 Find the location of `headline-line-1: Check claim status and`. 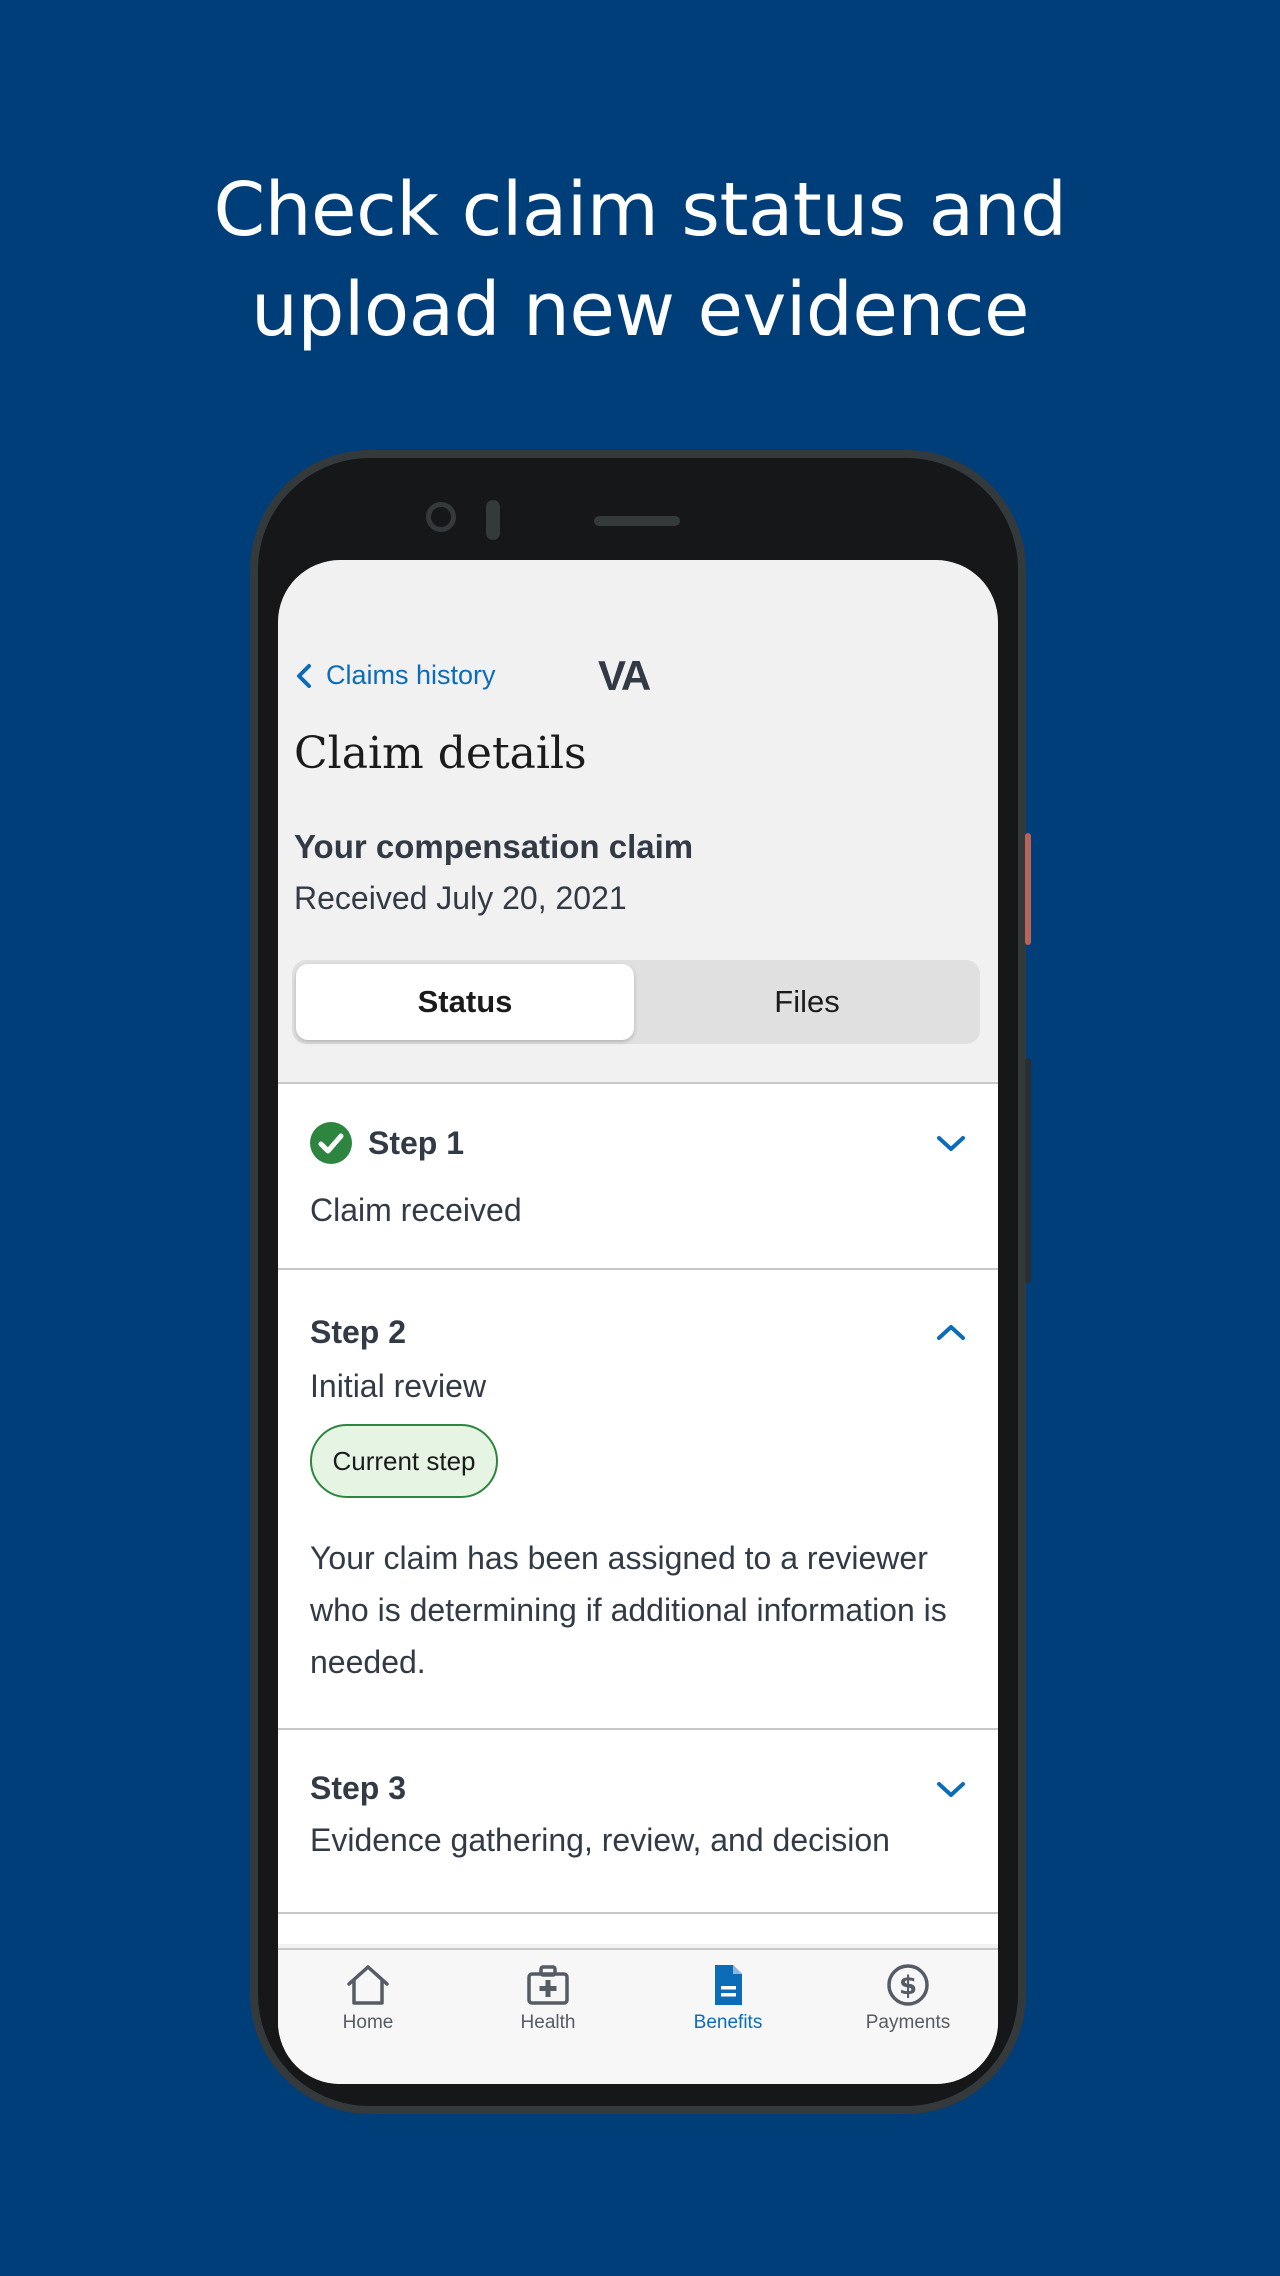

headline-line-1: Check claim status and is located at coordinates (640, 210).